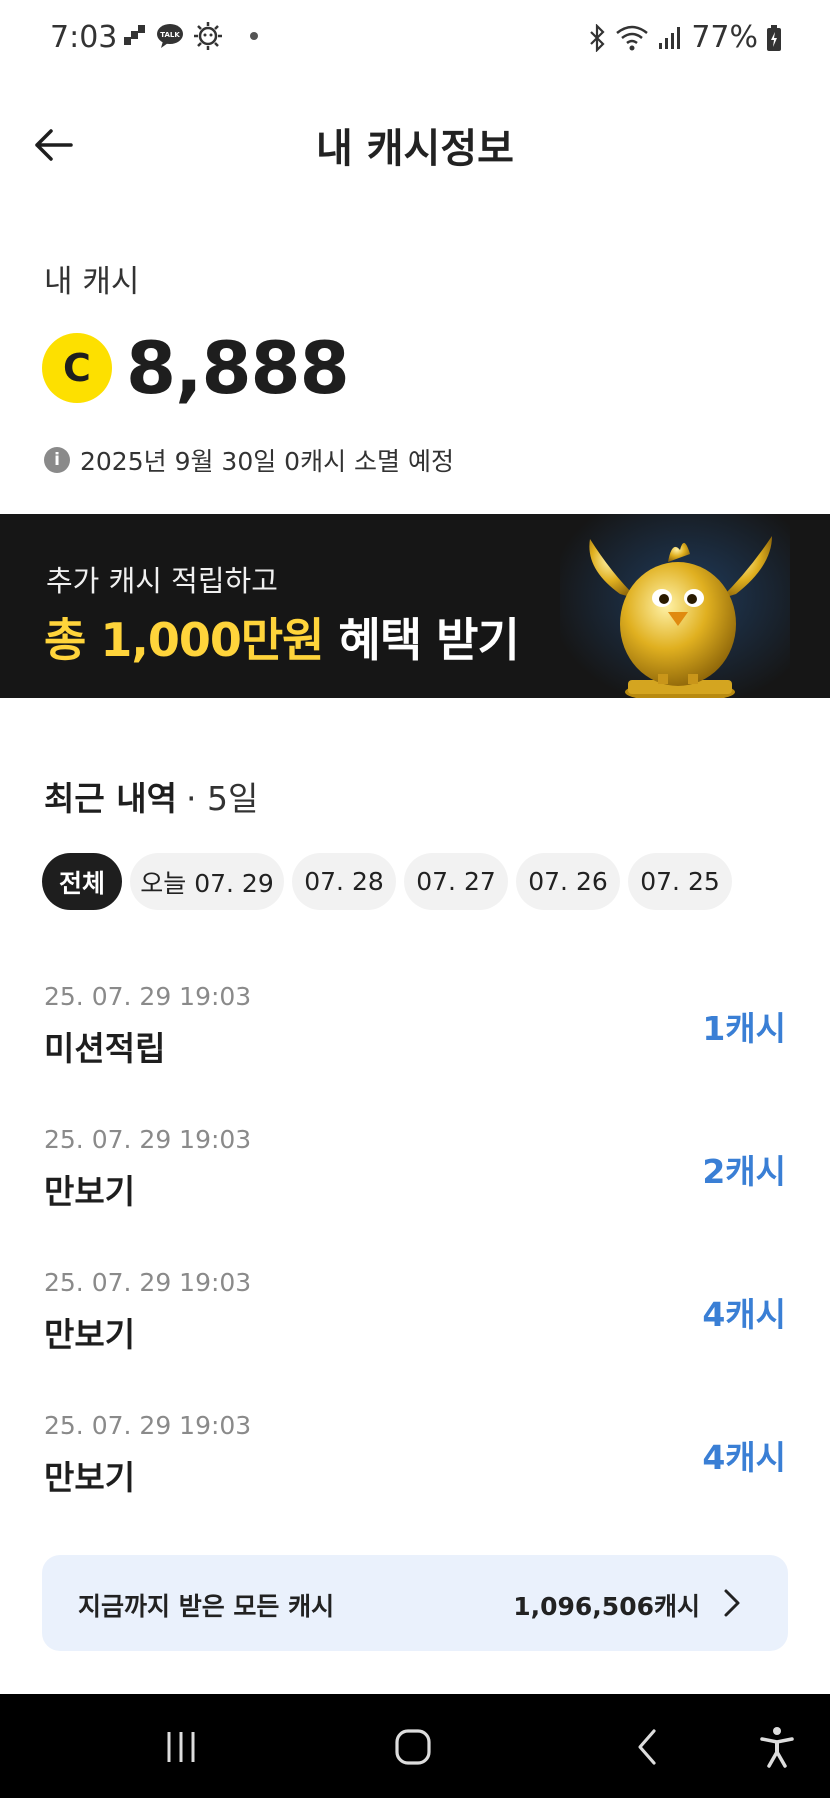  I want to click on recents-icon, so click(181, 1747).